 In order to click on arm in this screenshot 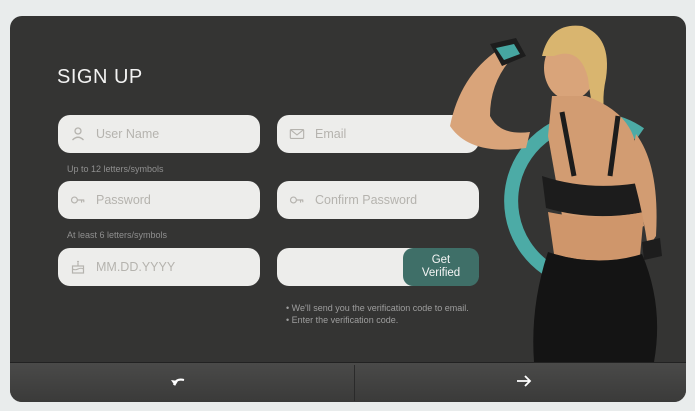, I will do `click(490, 100)`.